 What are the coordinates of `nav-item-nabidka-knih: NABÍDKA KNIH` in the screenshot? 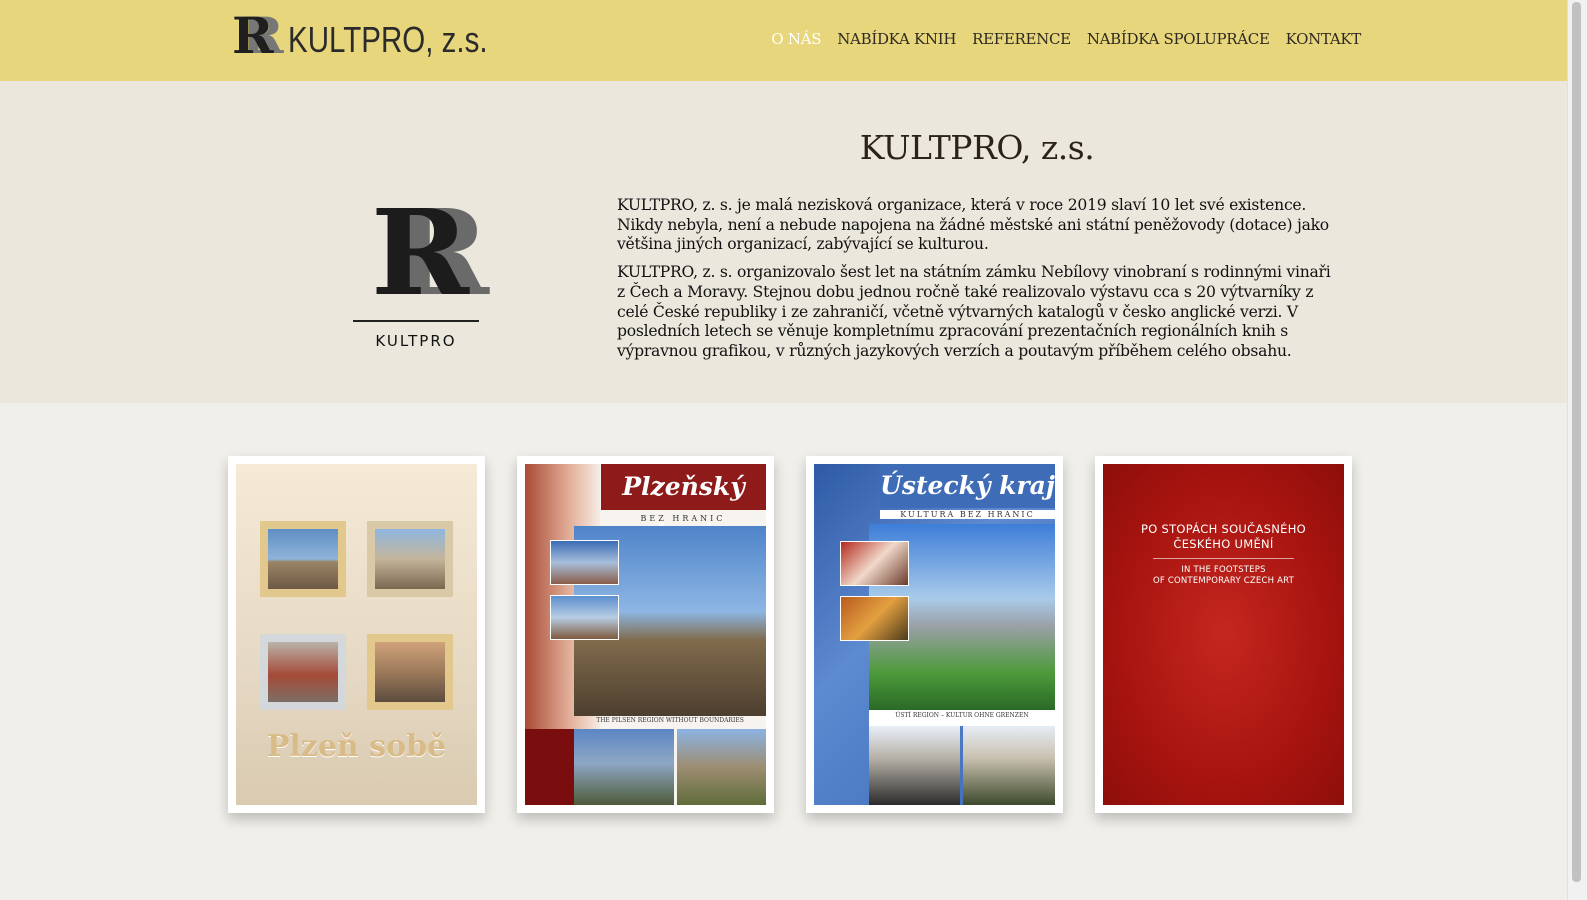 It's located at (896, 39).